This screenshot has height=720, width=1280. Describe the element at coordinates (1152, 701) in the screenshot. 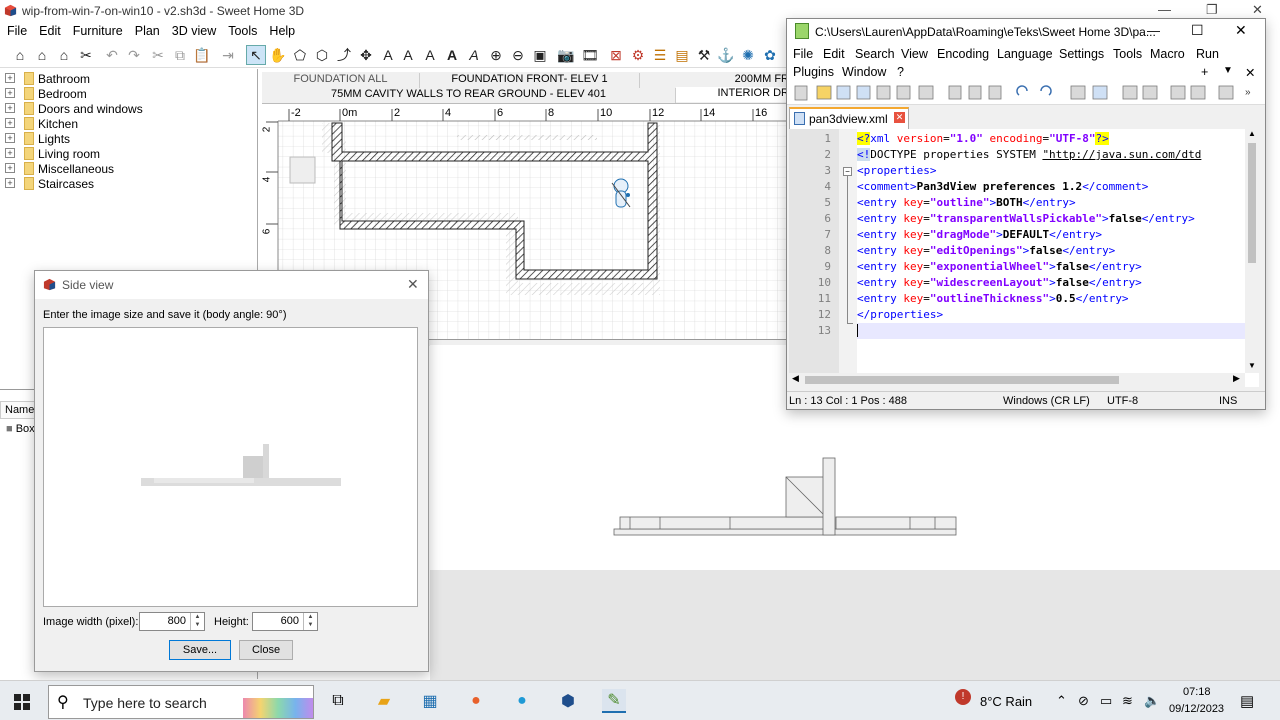

I see `volume-icon: 🔈` at that location.